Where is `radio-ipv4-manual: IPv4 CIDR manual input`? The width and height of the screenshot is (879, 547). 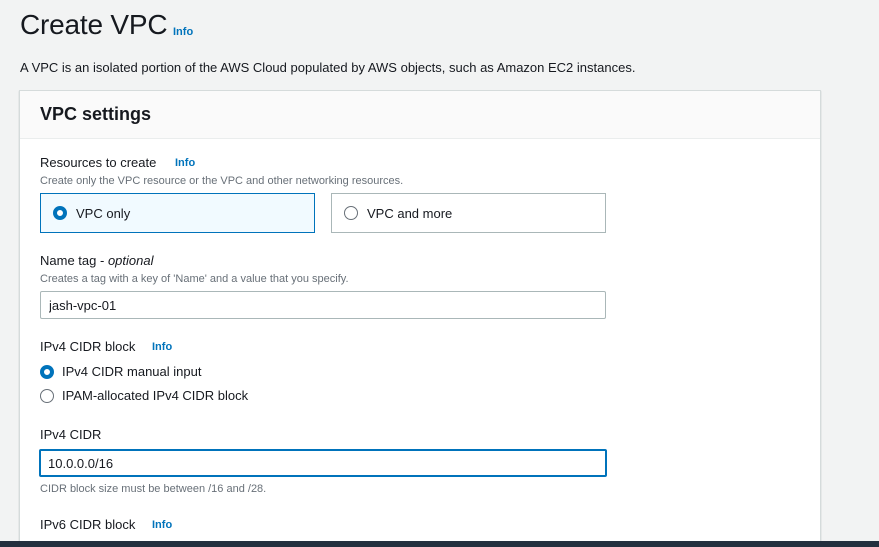
radio-ipv4-manual: IPv4 CIDR manual input is located at coordinates (120, 371).